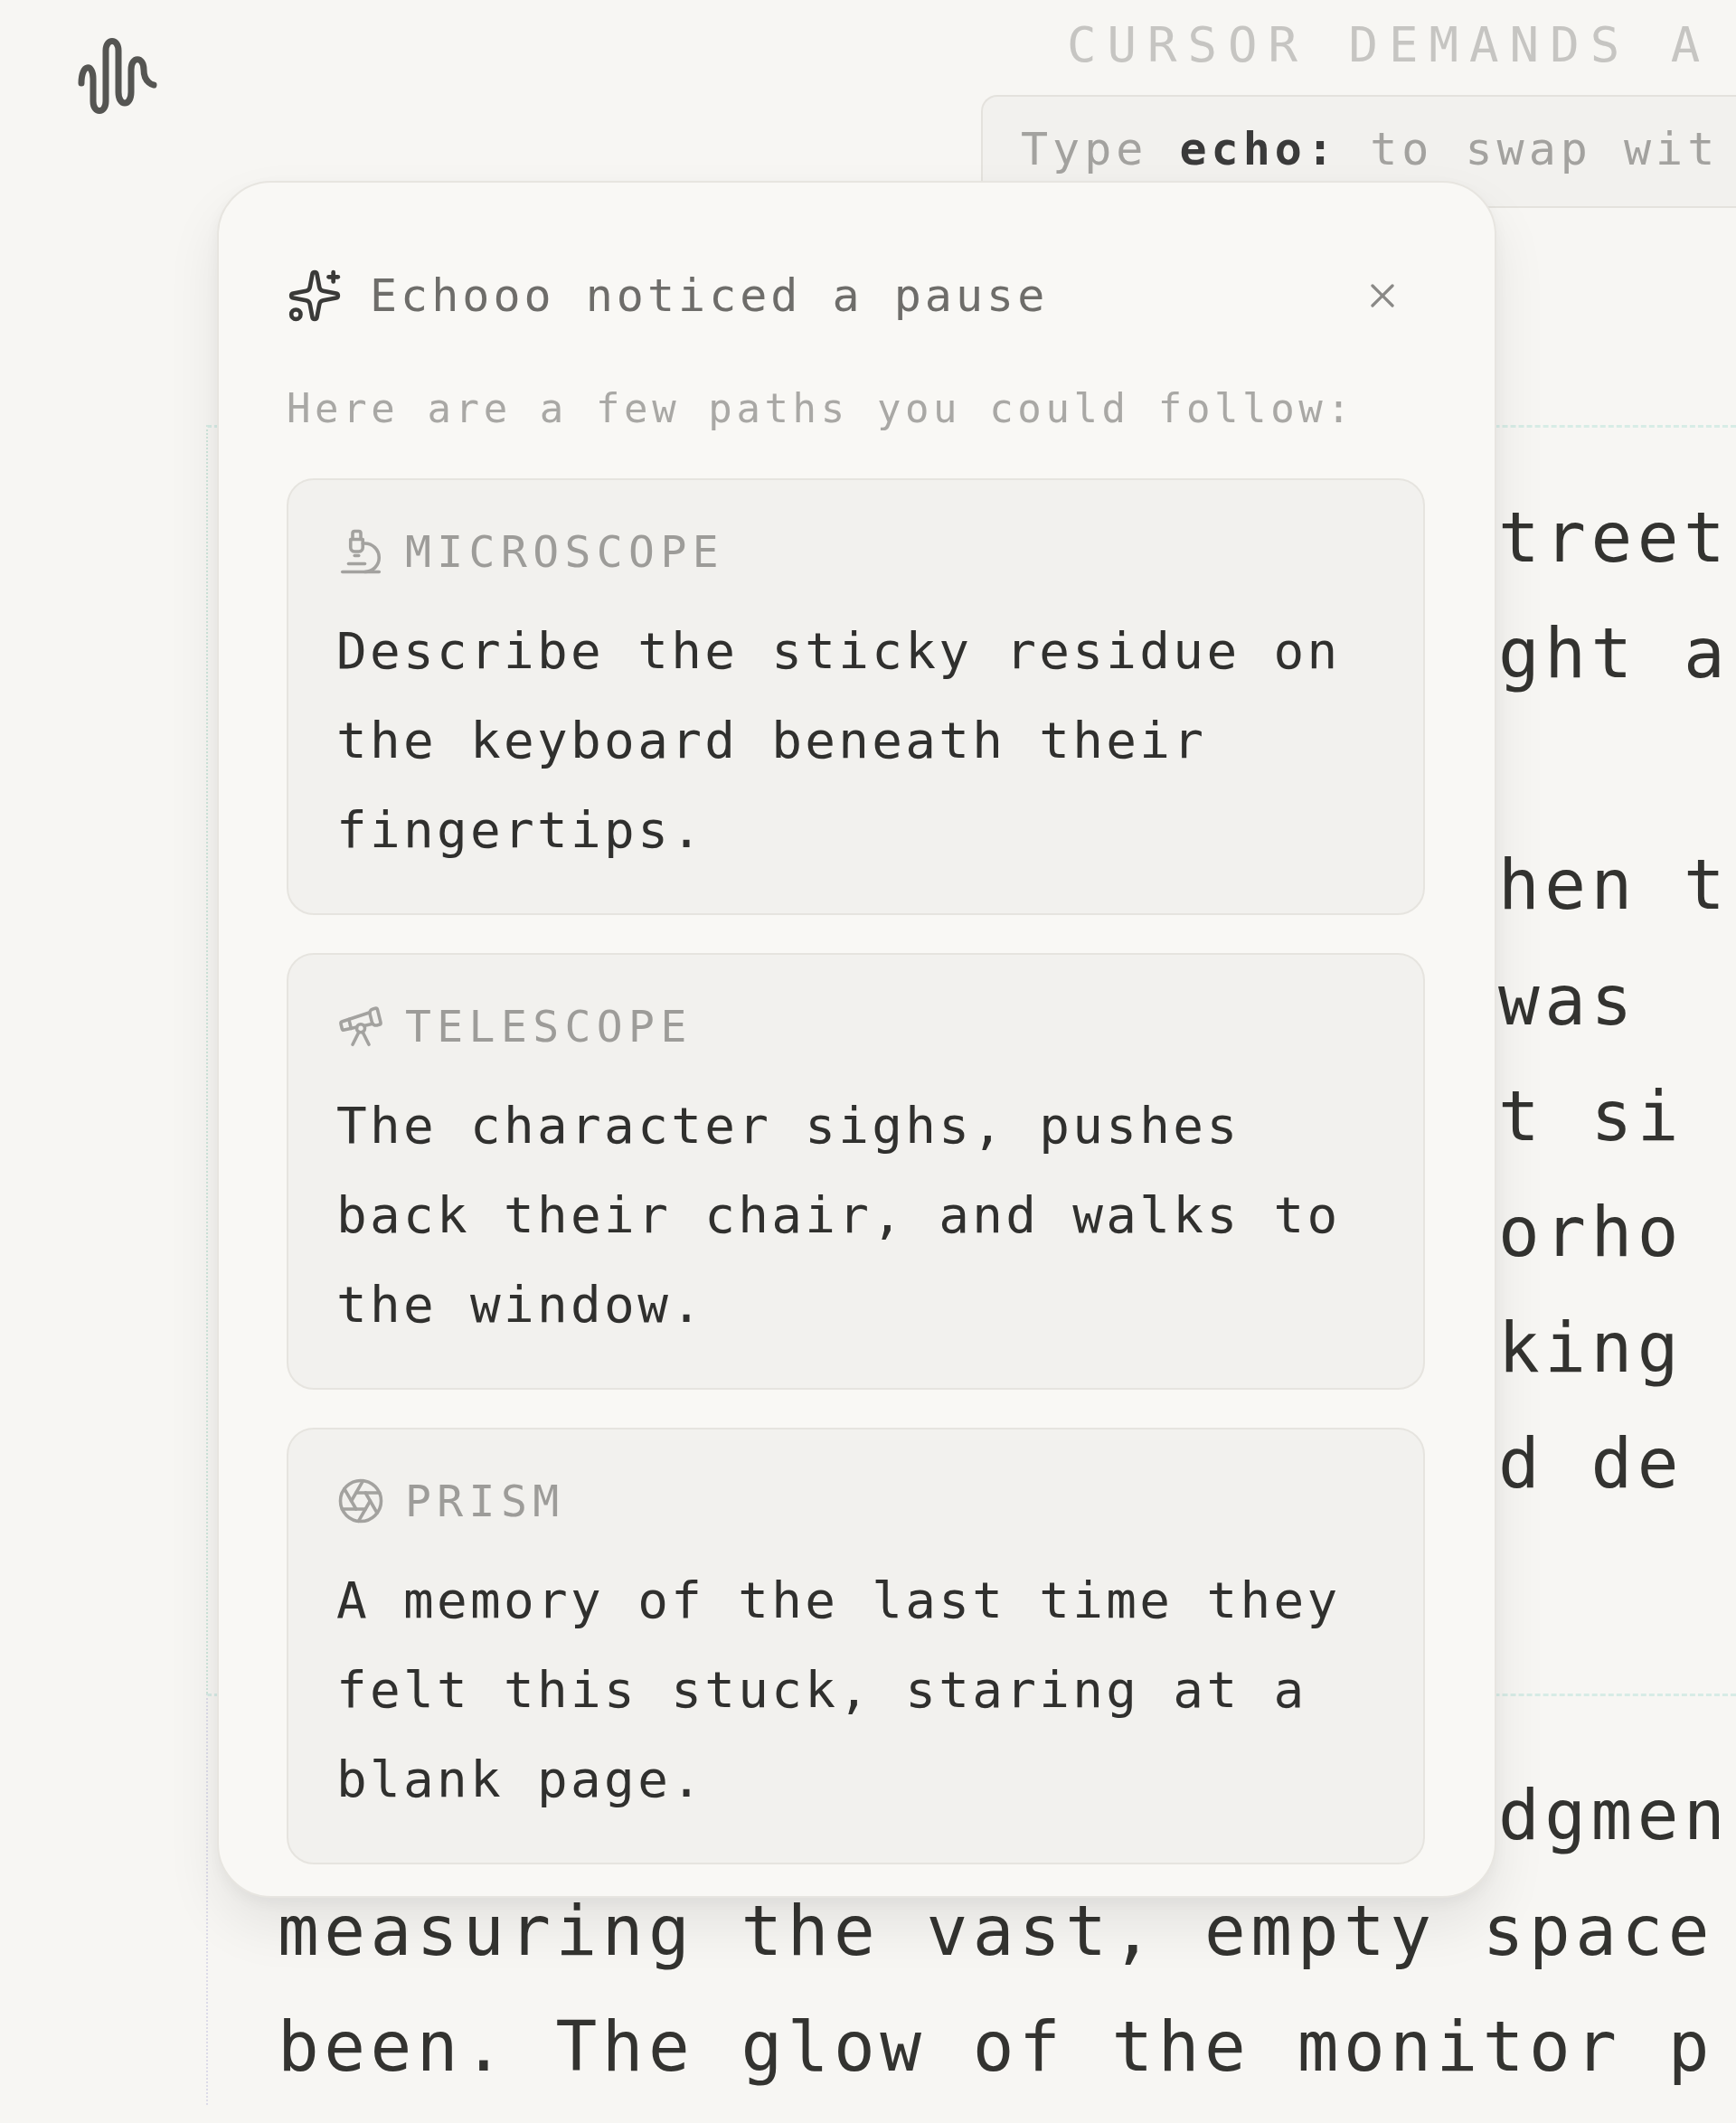  Describe the element at coordinates (1615, 1815) in the screenshot. I see `editor-line: dgmen` at that location.